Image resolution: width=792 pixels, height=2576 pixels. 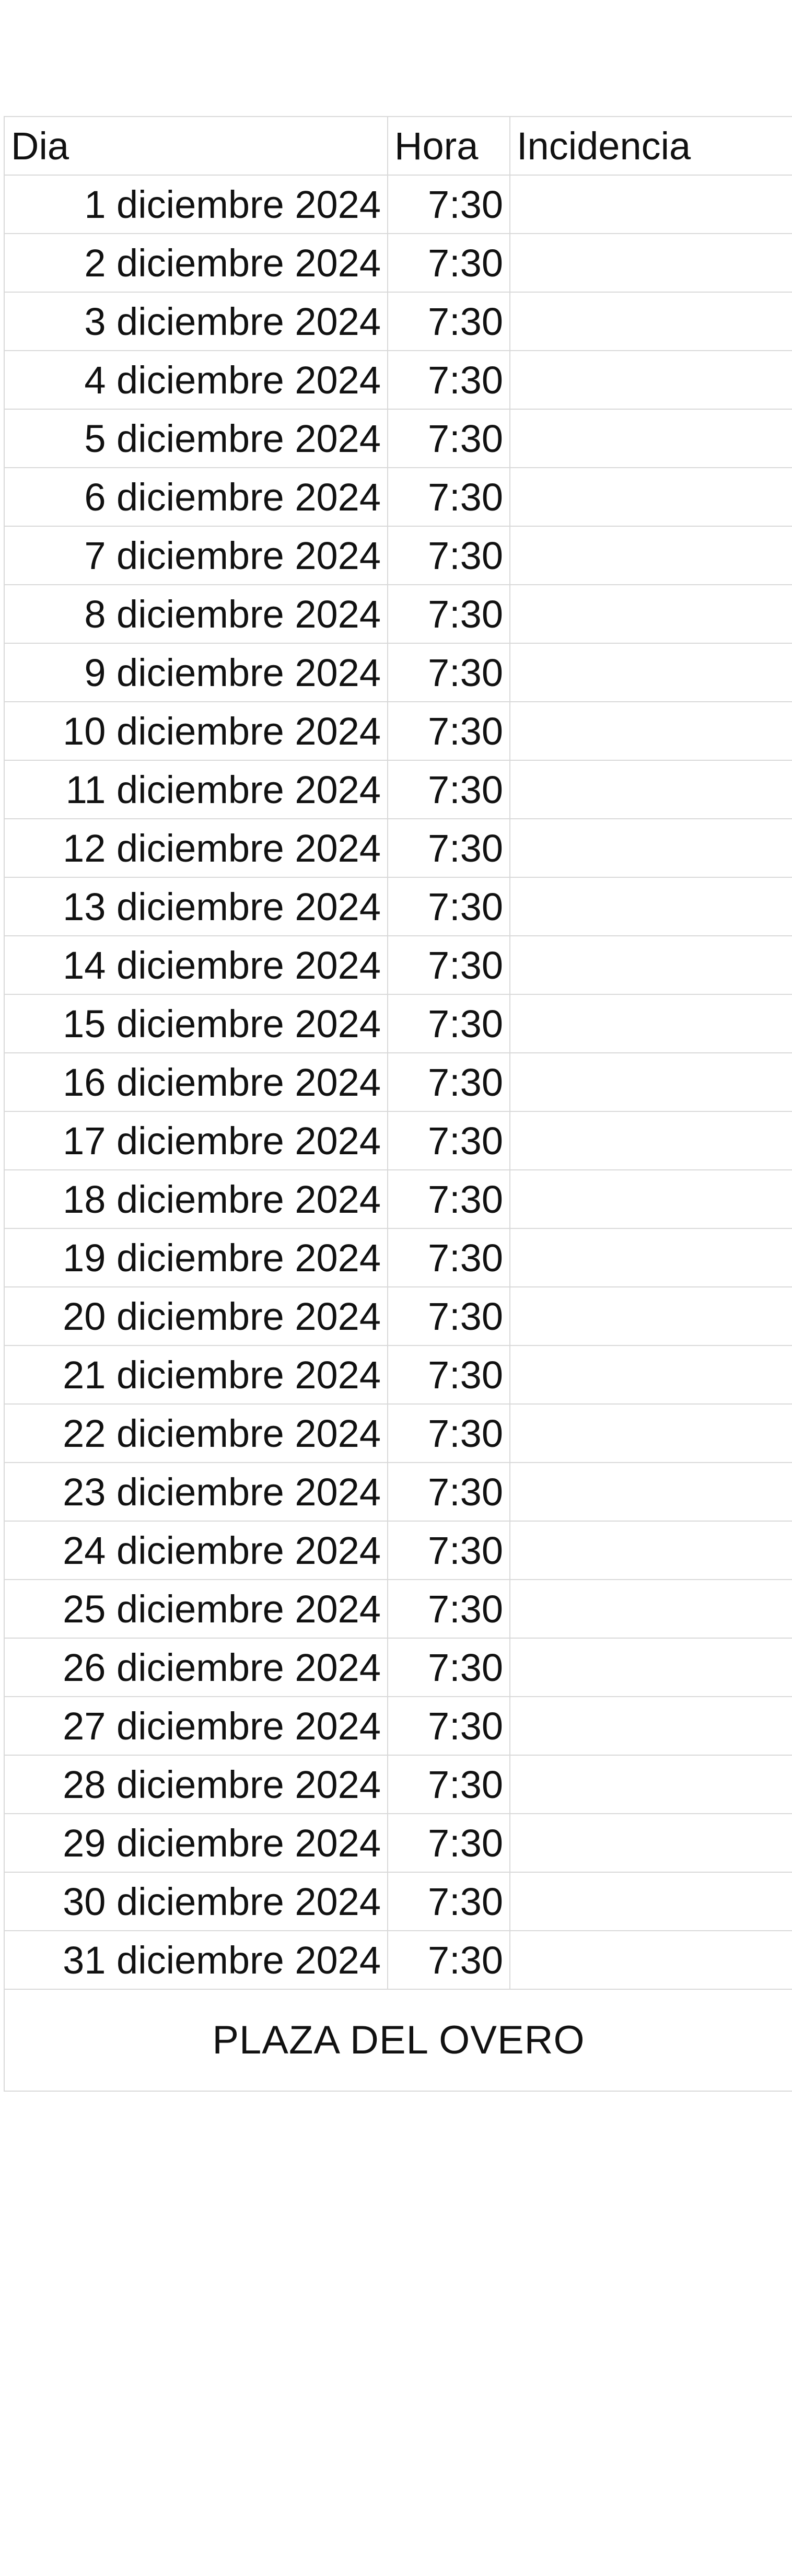 What do you see at coordinates (196, 907) in the screenshot?
I see `cell-dia: 13 diciembre 2024` at bounding box center [196, 907].